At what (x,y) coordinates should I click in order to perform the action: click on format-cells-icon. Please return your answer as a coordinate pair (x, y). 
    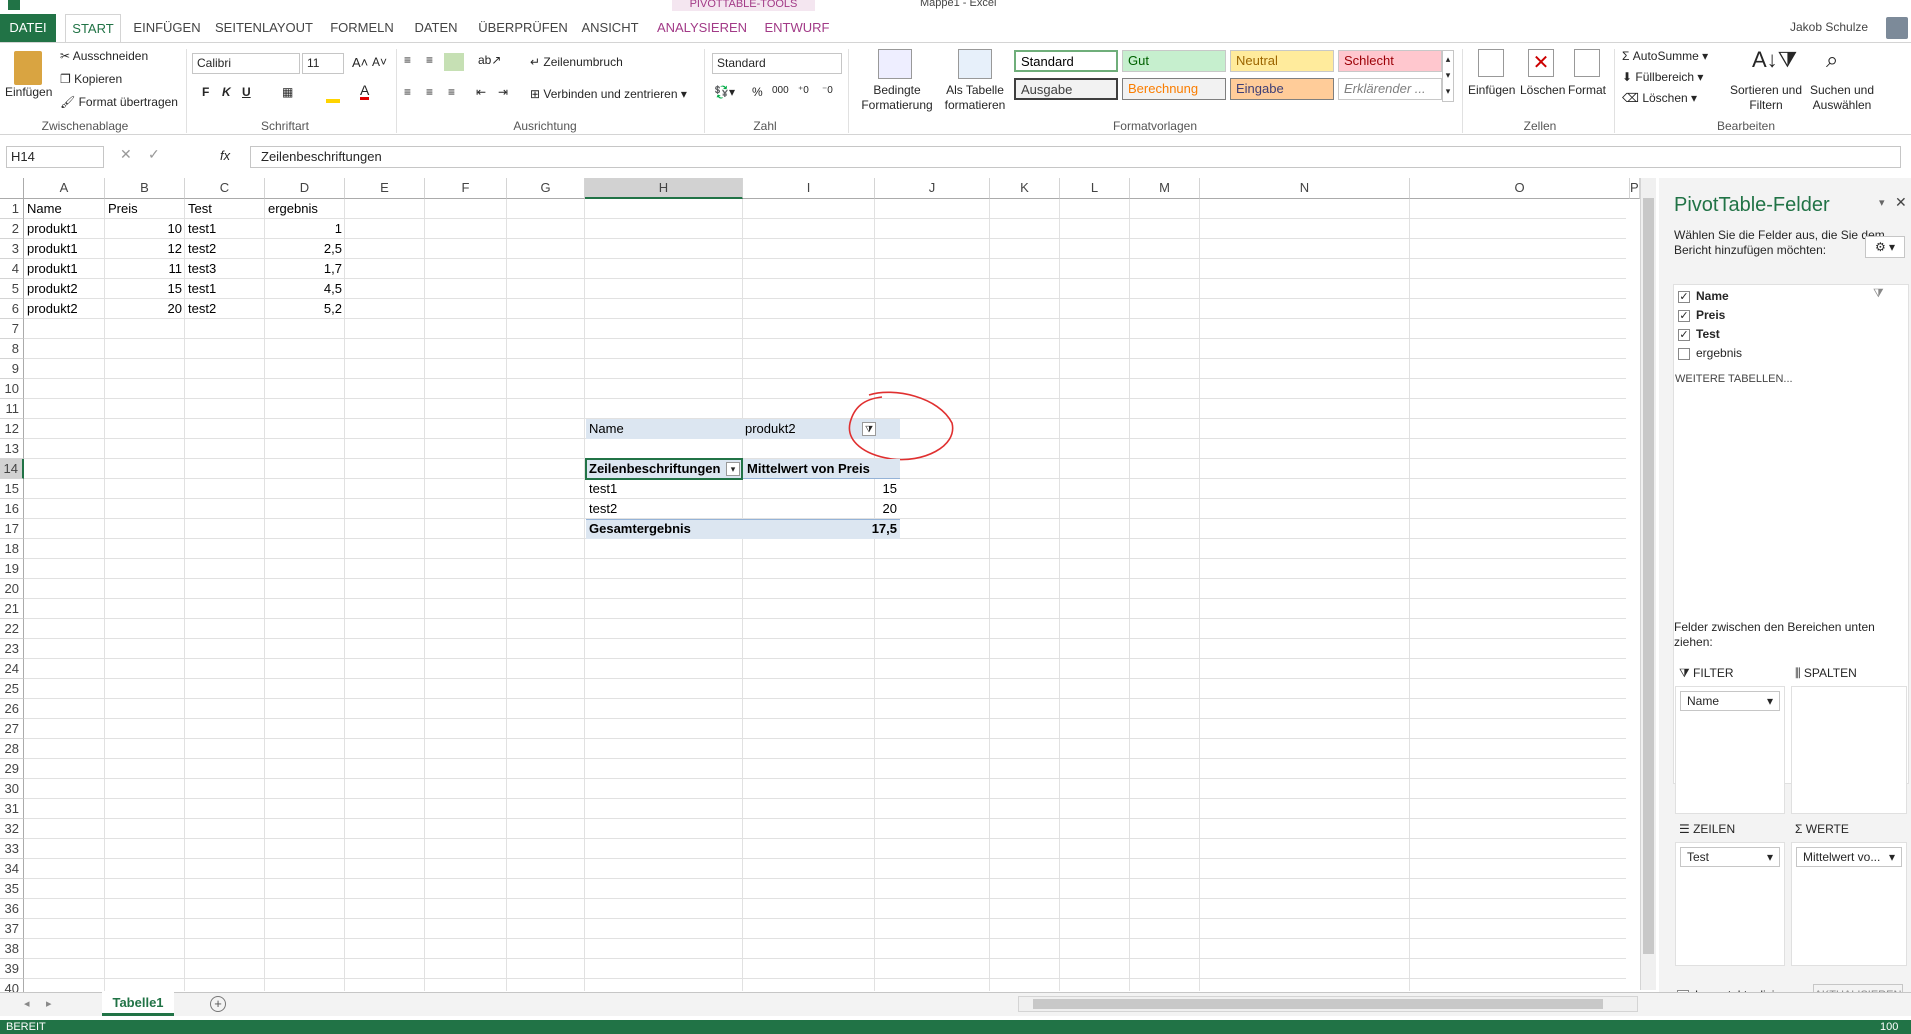
    Looking at the image, I should click on (1587, 63).